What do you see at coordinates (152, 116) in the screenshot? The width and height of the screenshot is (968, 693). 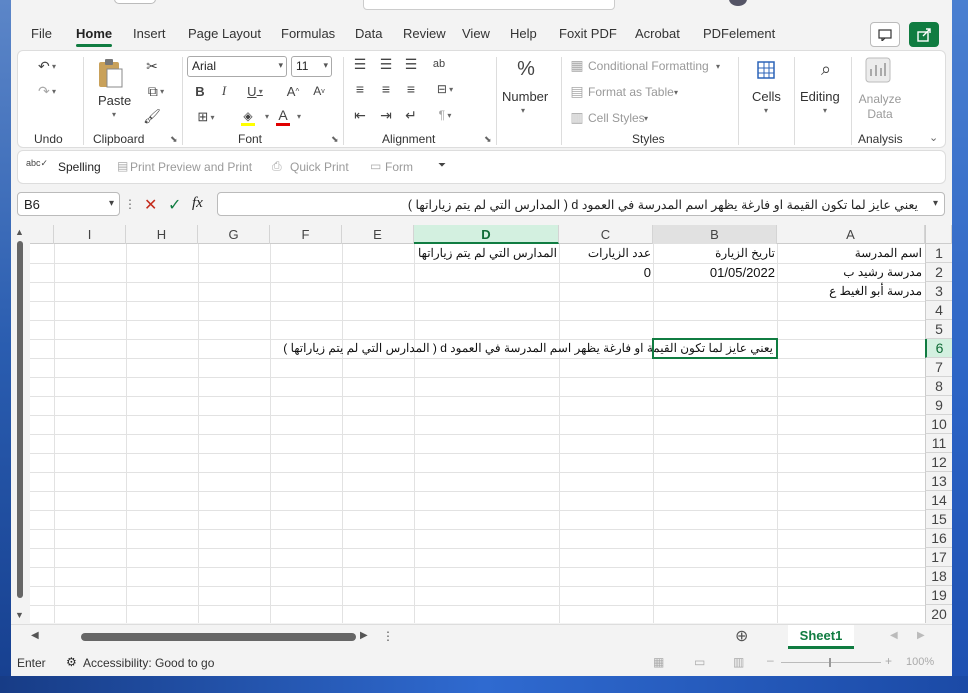 I see `format-painter-button: 🖌` at bounding box center [152, 116].